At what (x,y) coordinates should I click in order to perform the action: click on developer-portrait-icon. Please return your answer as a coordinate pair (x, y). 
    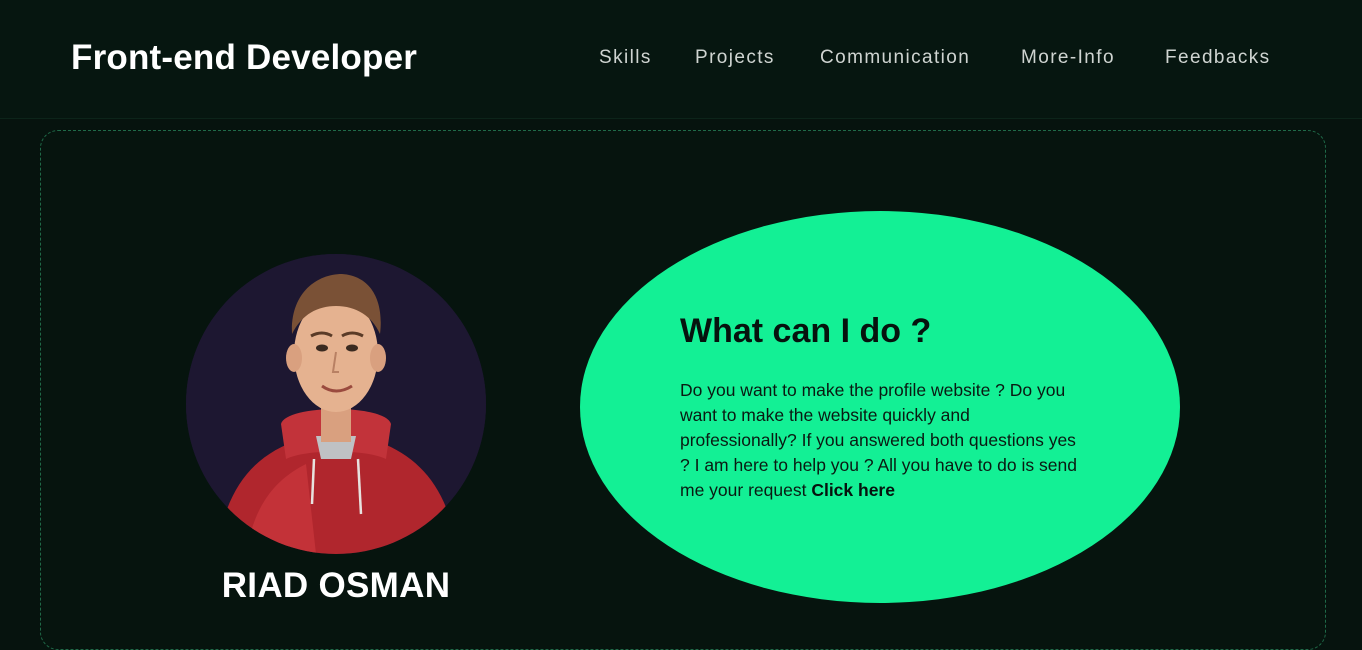
    Looking at the image, I should click on (336, 404).